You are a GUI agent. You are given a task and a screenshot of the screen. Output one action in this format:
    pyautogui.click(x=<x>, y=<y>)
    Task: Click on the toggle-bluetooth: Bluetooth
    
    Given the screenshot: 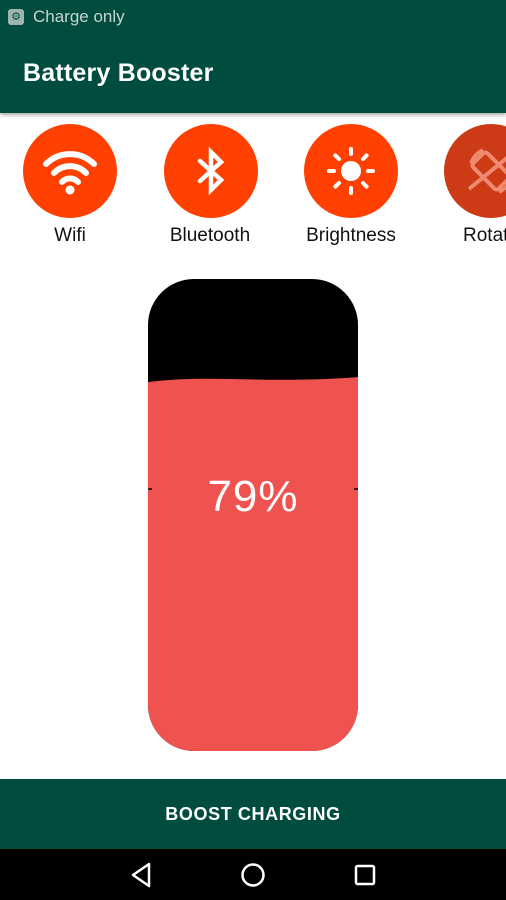 What is the action you would take?
    pyautogui.click(x=210, y=189)
    